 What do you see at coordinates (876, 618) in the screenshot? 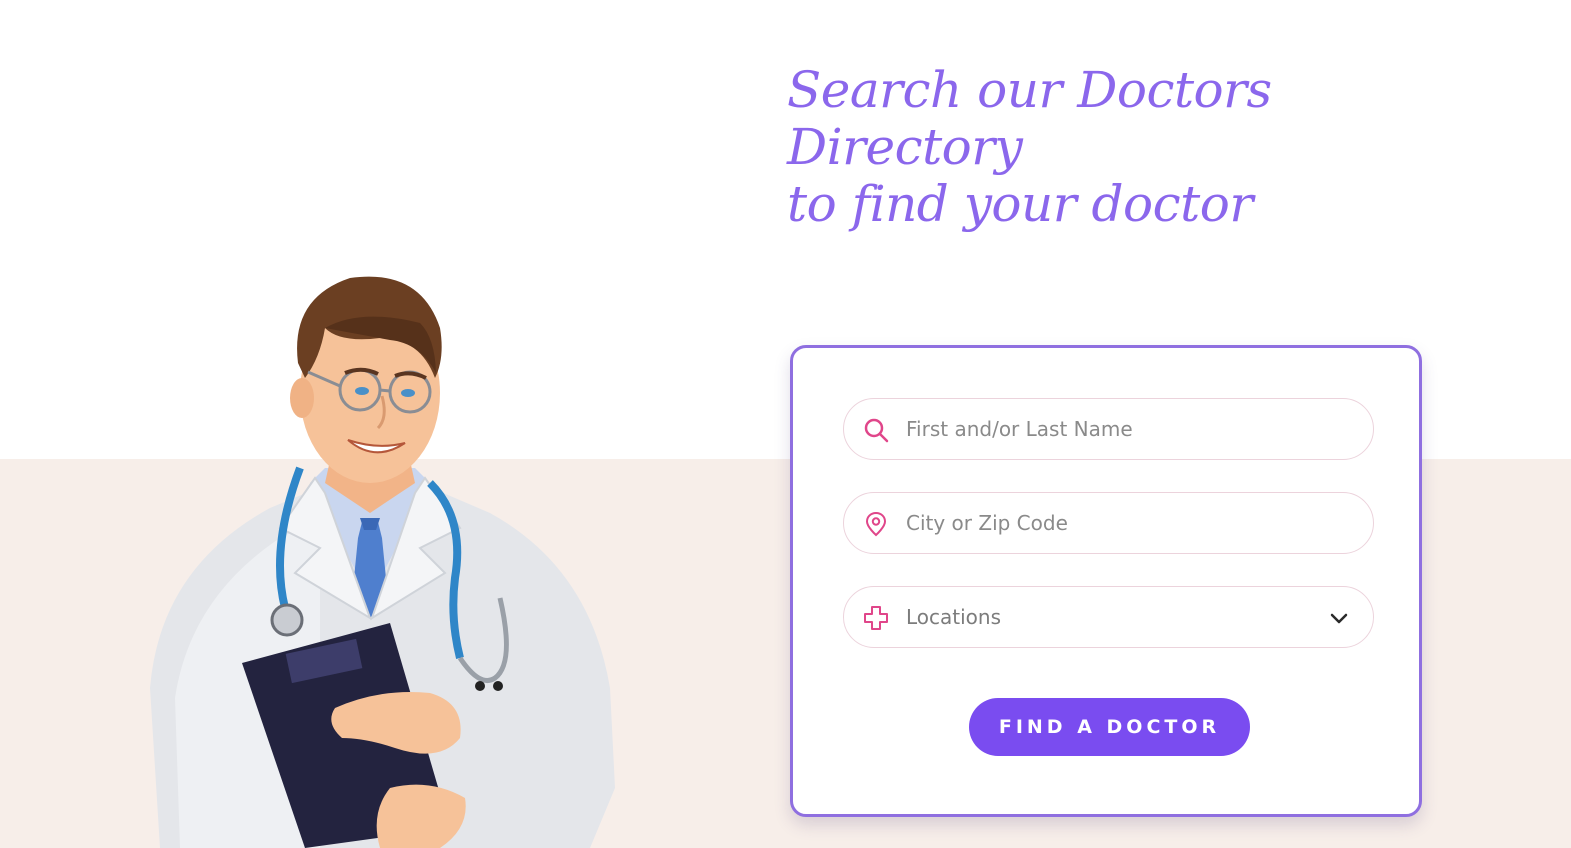
I see `medical-cross-icon` at bounding box center [876, 618].